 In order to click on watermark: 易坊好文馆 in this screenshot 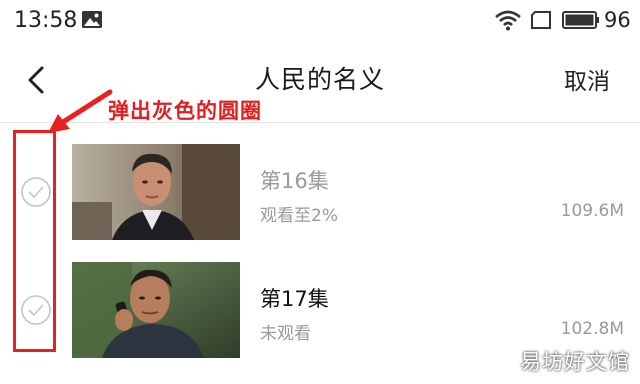, I will do `click(575, 362)`.